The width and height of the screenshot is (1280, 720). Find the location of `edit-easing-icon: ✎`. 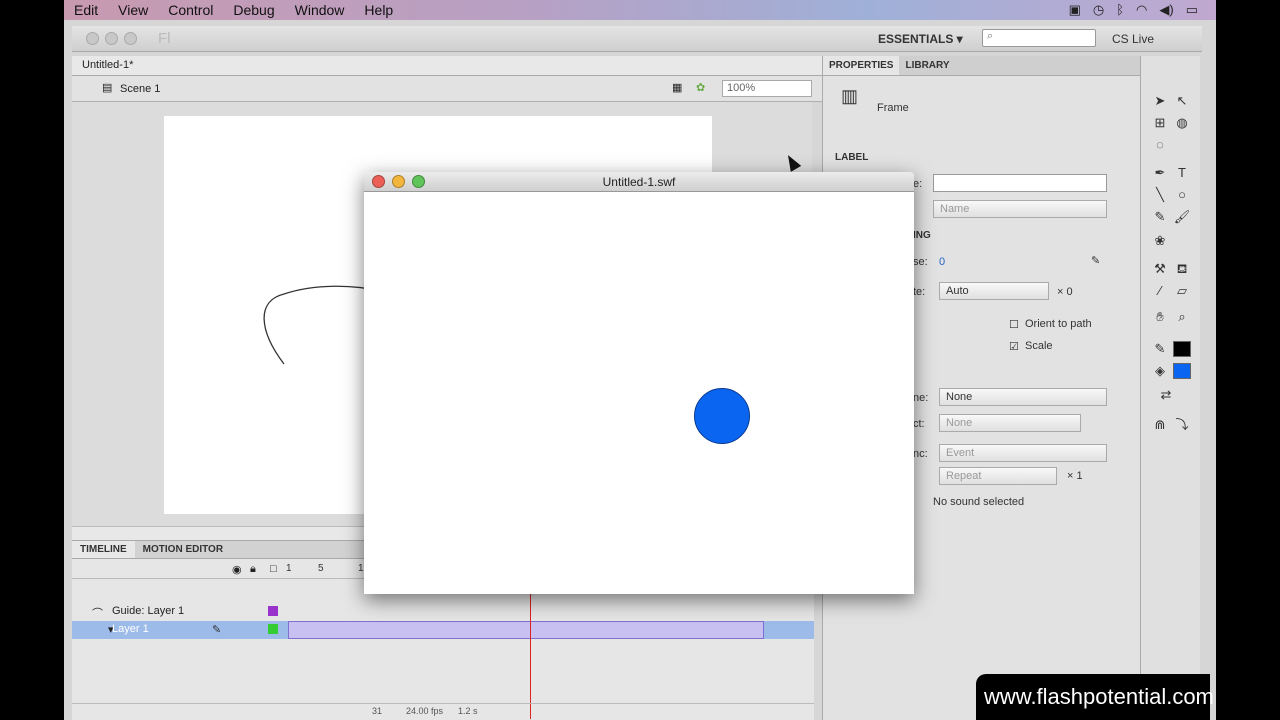

edit-easing-icon: ✎ is located at coordinates (1095, 260).